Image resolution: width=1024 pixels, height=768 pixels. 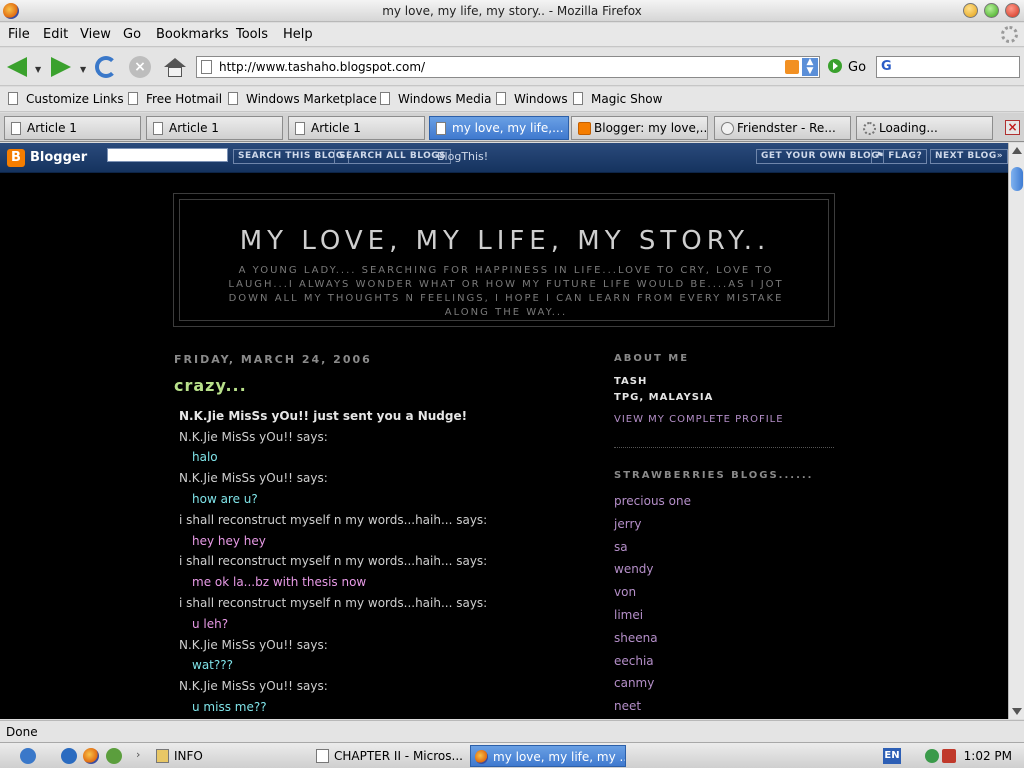 I want to click on blog-link: jerry, so click(x=627, y=524).